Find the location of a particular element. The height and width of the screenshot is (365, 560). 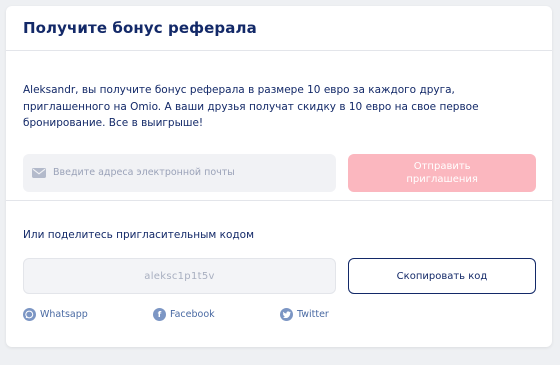

facebook-label: Facebook is located at coordinates (192, 314).